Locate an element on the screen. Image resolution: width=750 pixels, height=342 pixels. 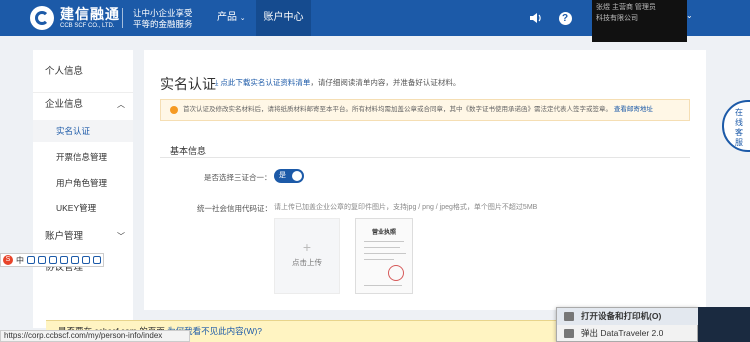
section-title: 基本信息 is located at coordinates (188, 151).